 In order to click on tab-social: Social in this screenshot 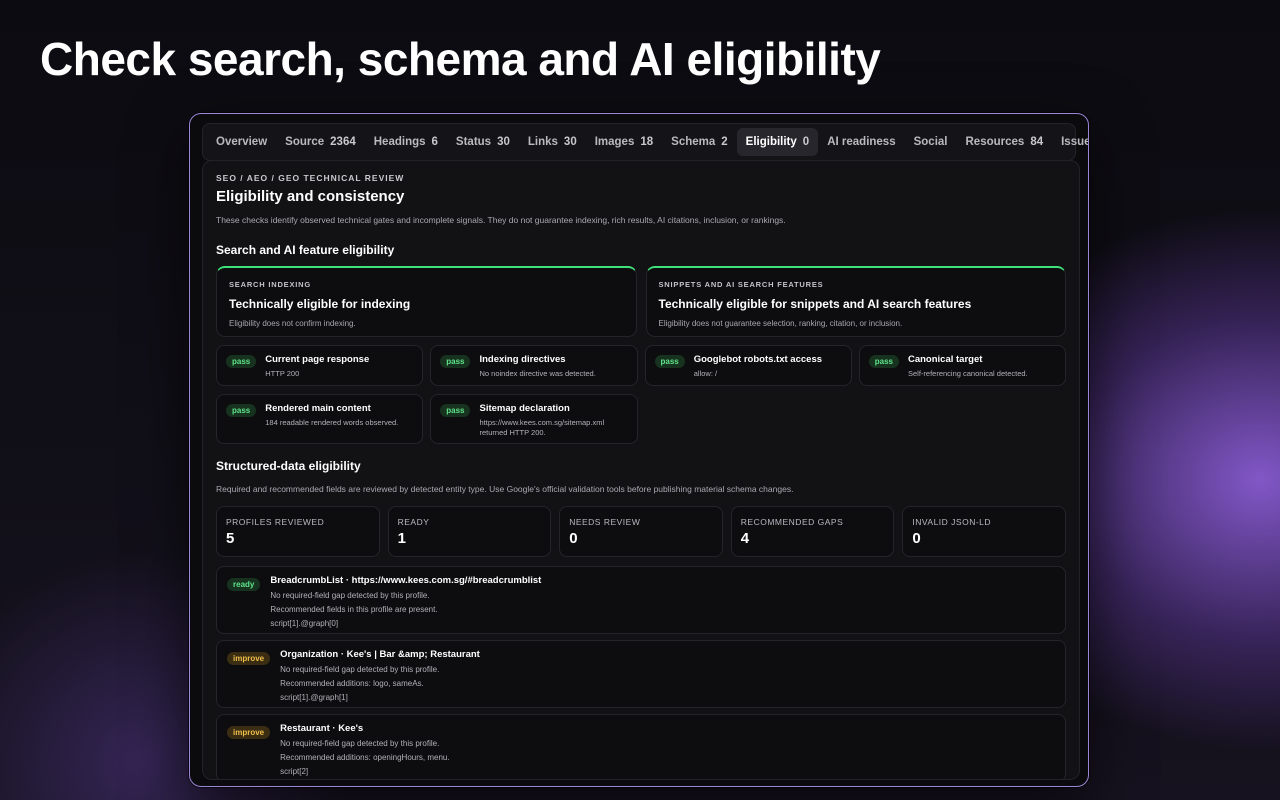, I will do `click(931, 142)`.